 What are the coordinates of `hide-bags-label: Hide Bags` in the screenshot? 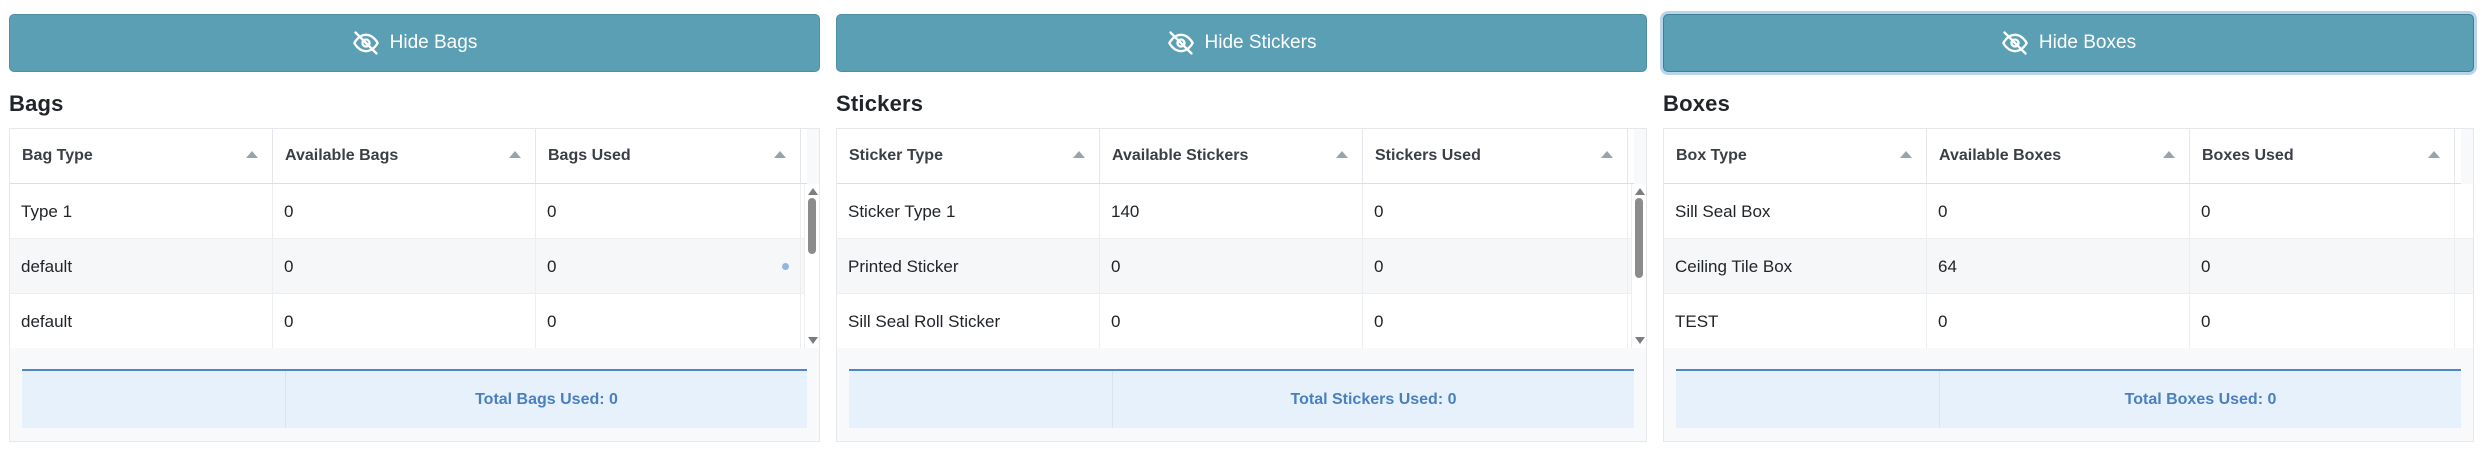 It's located at (433, 42).